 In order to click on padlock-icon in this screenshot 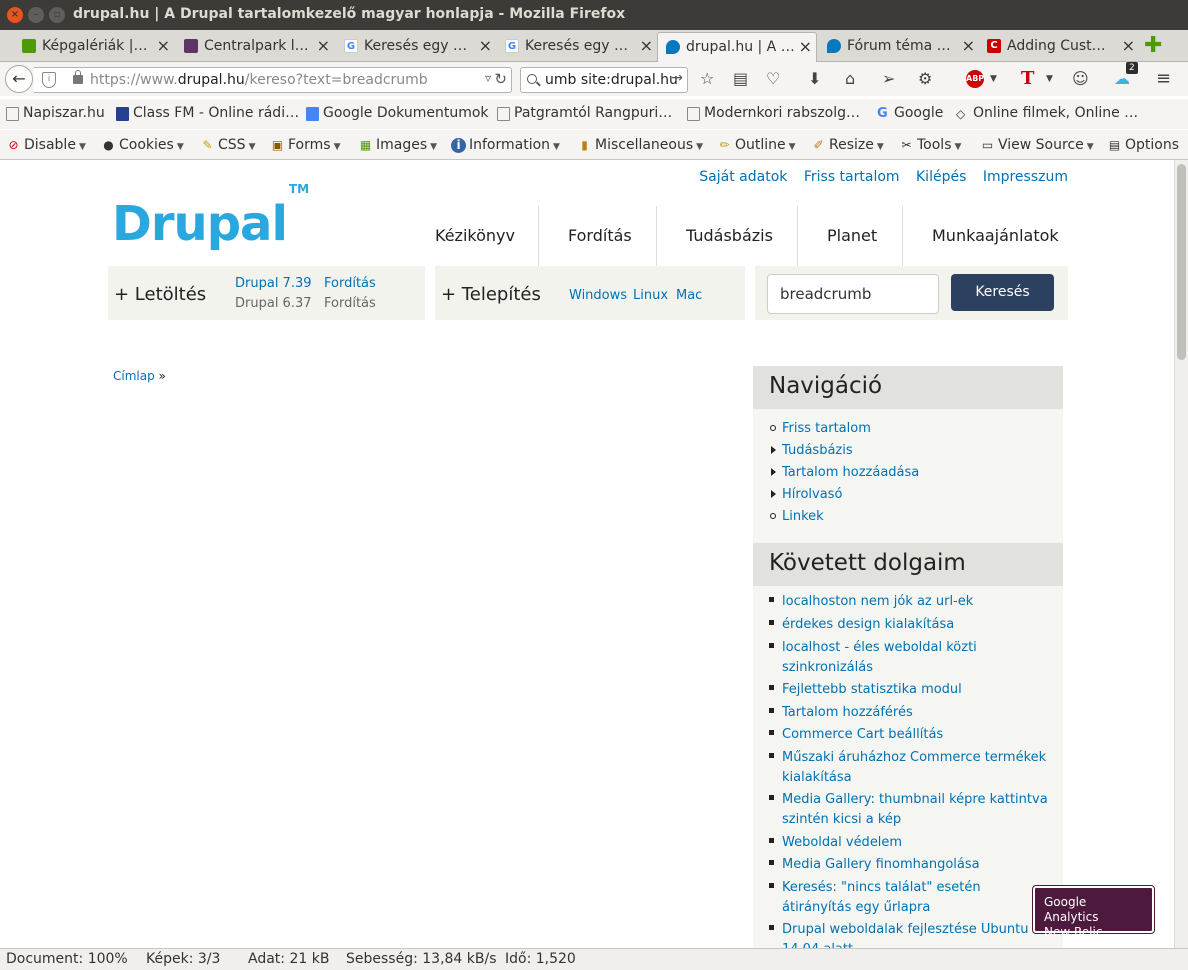, I will do `click(78, 77)`.